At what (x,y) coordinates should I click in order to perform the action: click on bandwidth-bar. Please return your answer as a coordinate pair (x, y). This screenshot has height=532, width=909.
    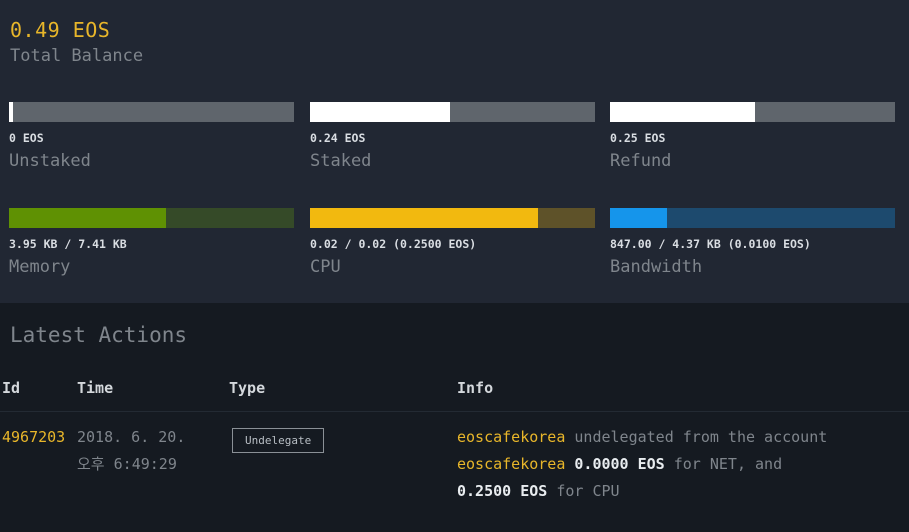
    Looking at the image, I should click on (752, 218).